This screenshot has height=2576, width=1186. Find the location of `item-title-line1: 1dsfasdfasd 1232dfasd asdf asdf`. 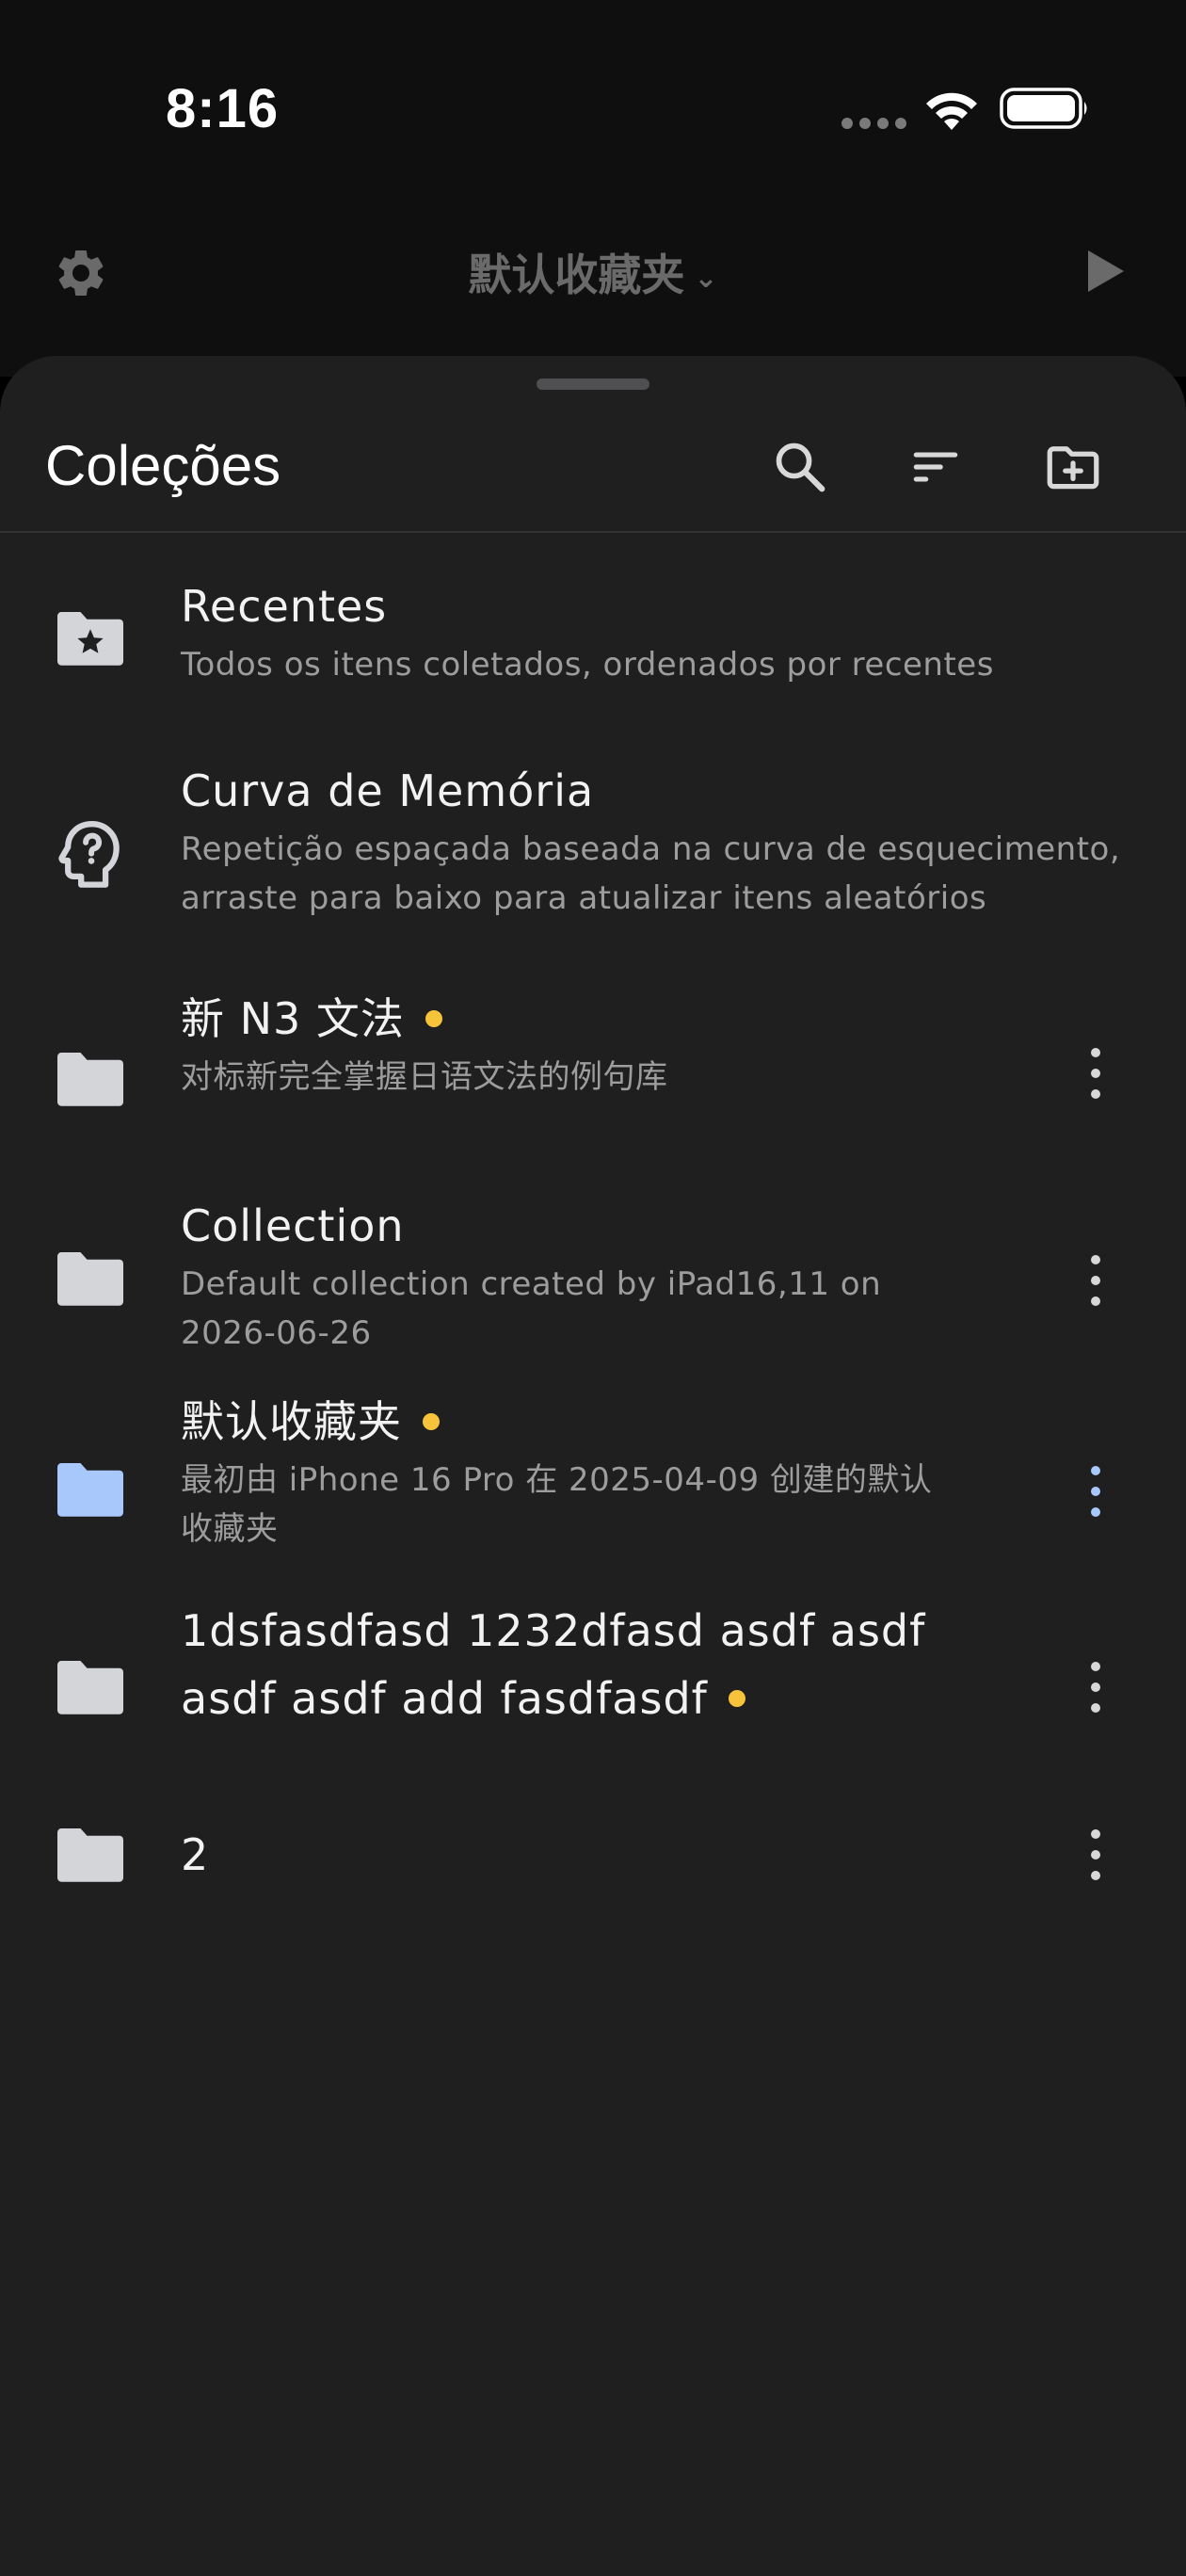

item-title-line1: 1dsfasdfasd 1232dfasd asdf asdf is located at coordinates (553, 1630).